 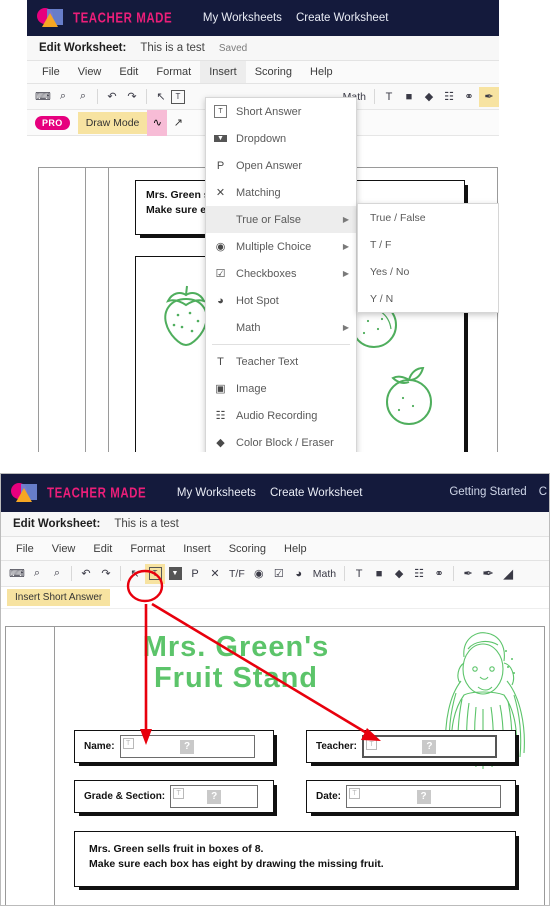 What do you see at coordinates (543, 492) in the screenshot?
I see `nav-link-truncated: C` at bounding box center [543, 492].